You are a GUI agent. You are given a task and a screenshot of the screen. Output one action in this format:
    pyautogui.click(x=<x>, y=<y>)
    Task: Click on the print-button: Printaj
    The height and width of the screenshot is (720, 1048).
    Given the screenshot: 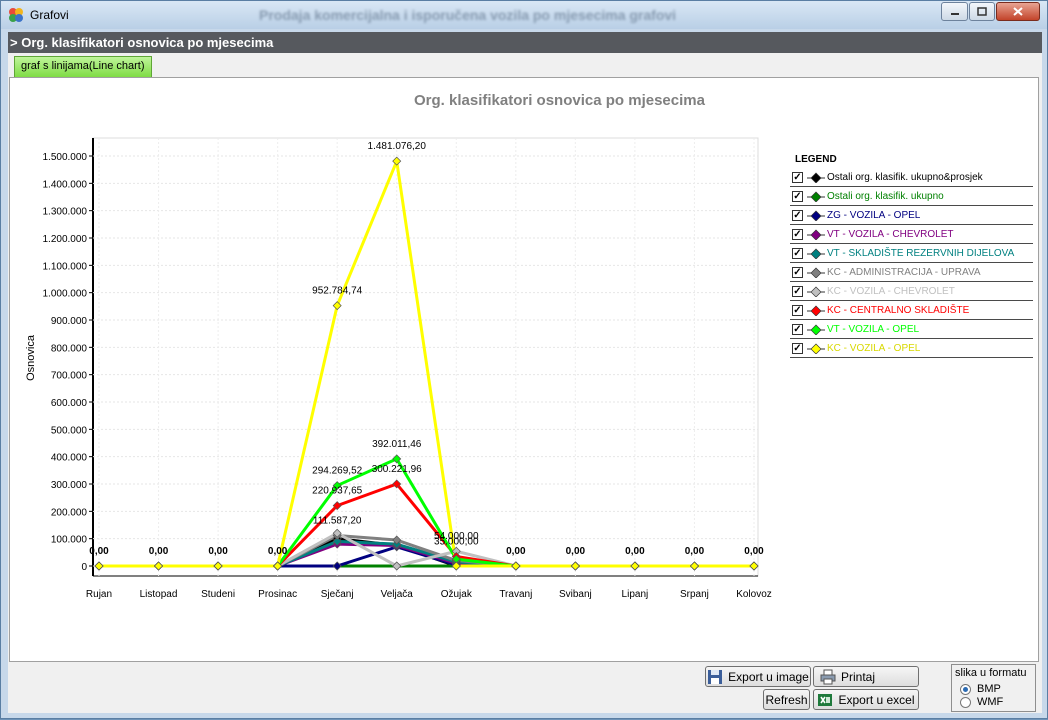 What is the action you would take?
    pyautogui.click(x=866, y=676)
    